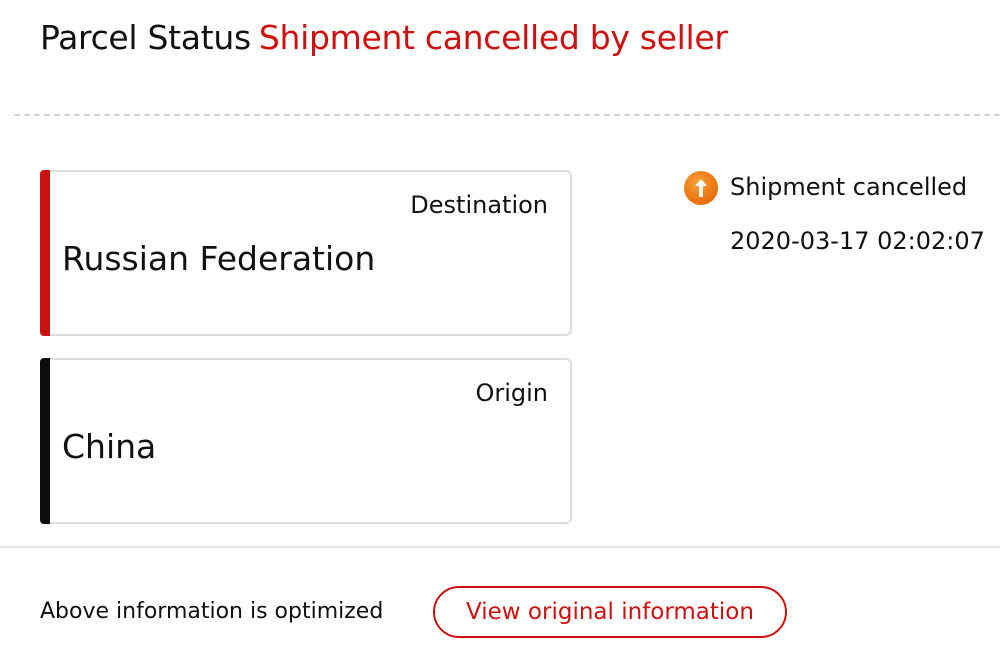  What do you see at coordinates (212, 611) in the screenshot?
I see `optimized-info-note: Above information is optimized` at bounding box center [212, 611].